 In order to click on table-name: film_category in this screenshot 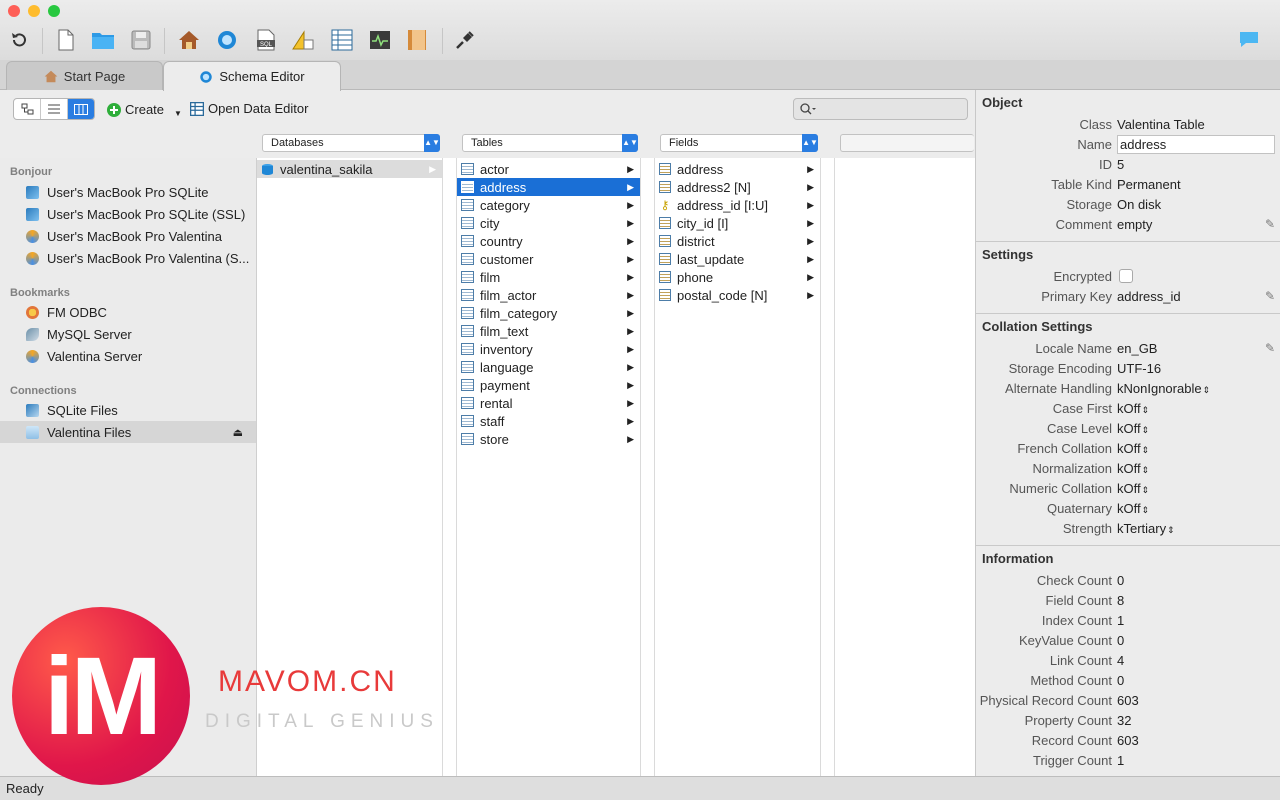, I will do `click(519, 313)`.